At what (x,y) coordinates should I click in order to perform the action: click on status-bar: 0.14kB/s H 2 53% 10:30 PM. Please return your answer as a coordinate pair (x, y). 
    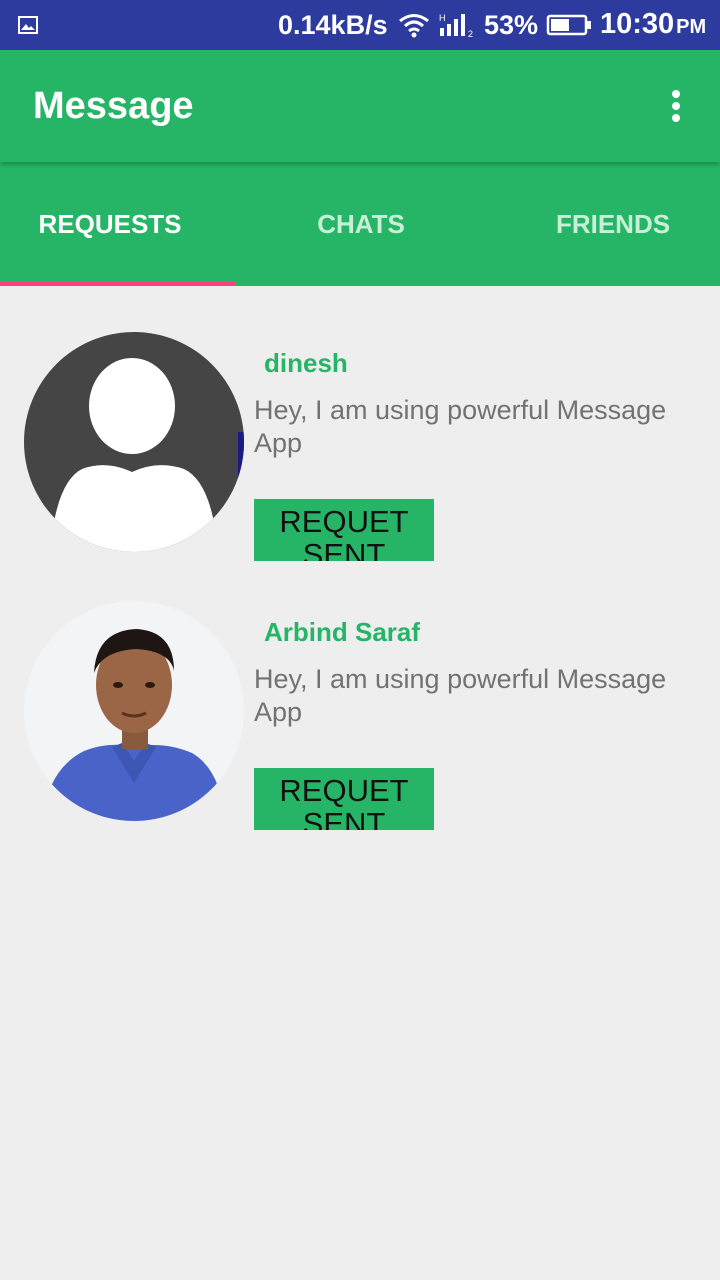
    Looking at the image, I should click on (360, 25).